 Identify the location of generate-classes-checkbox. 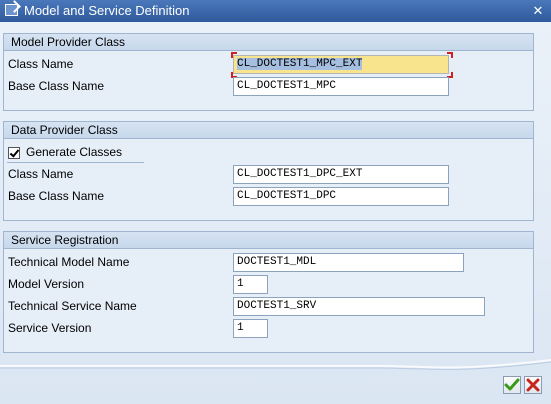
(14, 153).